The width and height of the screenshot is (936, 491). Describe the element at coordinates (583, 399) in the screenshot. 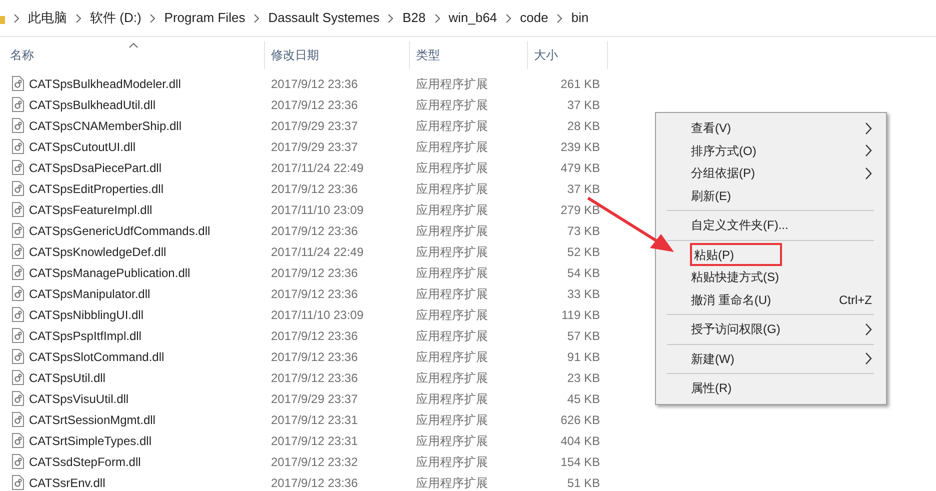

I see `table-cell-text: 45 KB` at that location.